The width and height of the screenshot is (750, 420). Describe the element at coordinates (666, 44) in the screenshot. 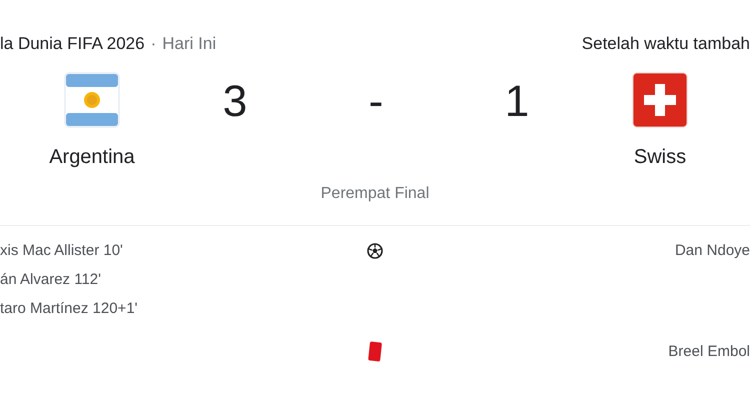

I see `match-status: Setelah waktu tambah` at that location.